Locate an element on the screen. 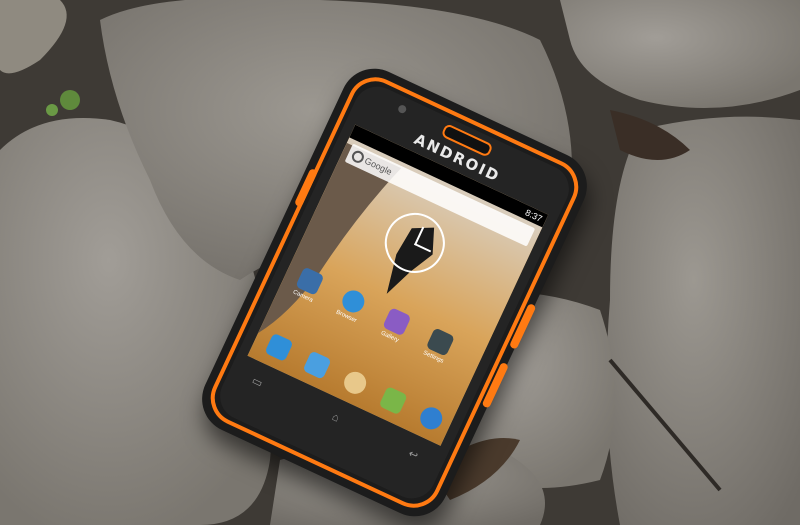  app-drawer-icon is located at coordinates (355, 383).